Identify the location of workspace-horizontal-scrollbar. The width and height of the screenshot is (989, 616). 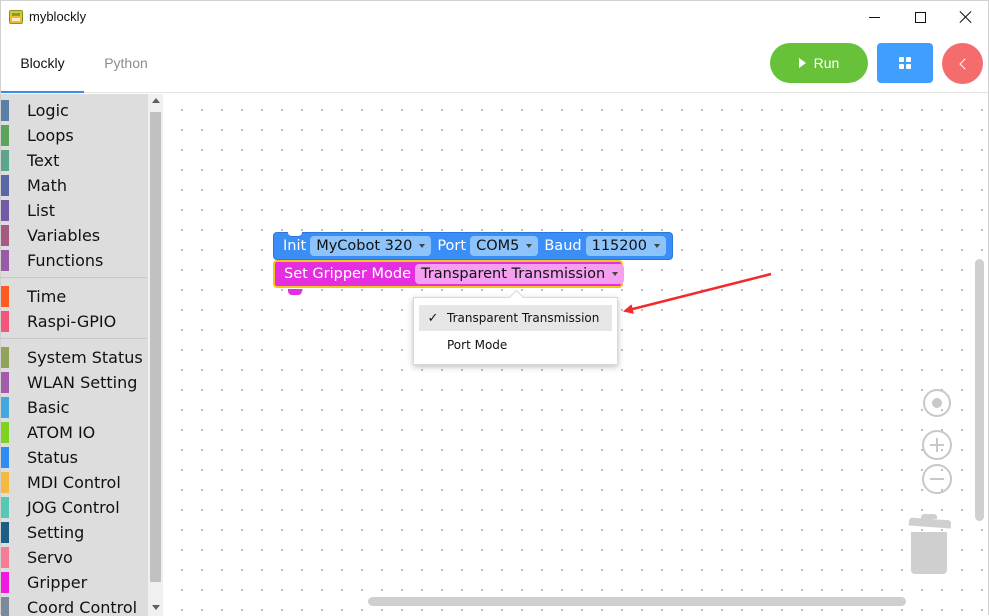
(637, 601).